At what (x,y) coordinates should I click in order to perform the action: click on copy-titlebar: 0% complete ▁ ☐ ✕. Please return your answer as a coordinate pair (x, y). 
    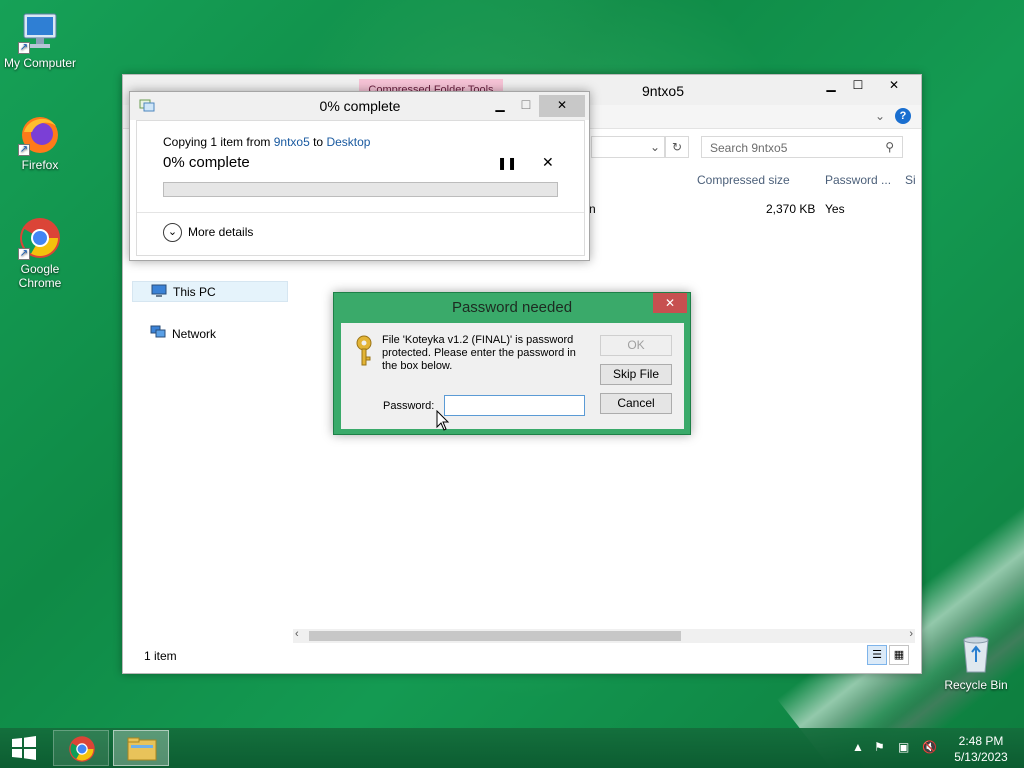
    Looking at the image, I should click on (359, 106).